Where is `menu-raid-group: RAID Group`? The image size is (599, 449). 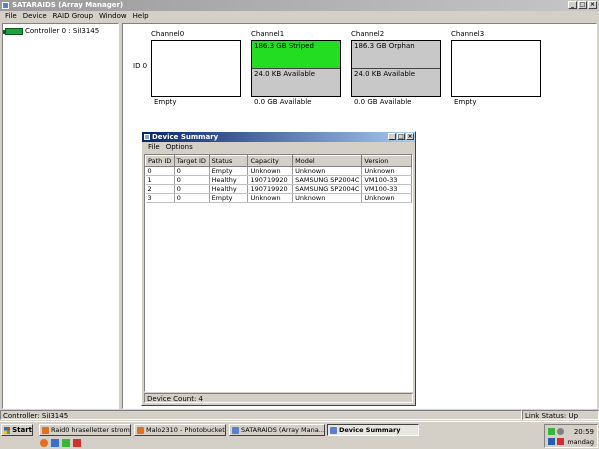
menu-raid-group: RAID Group is located at coordinates (73, 16).